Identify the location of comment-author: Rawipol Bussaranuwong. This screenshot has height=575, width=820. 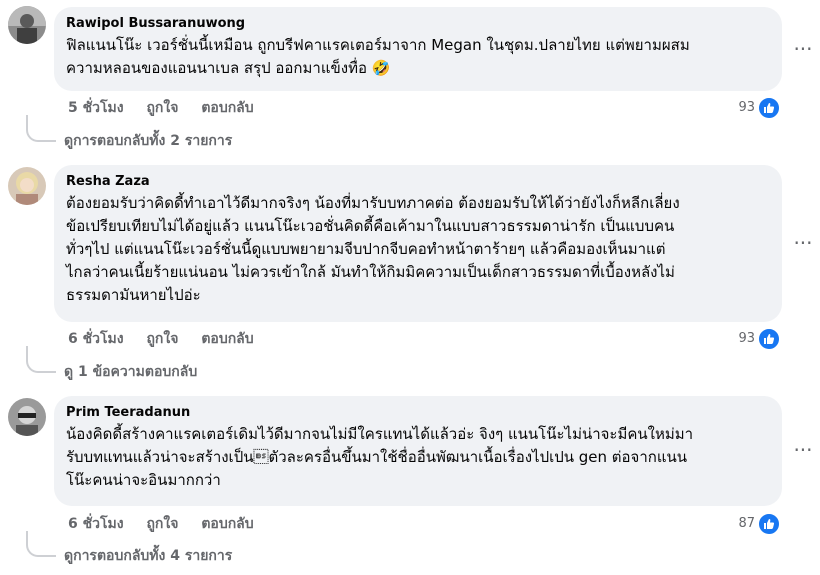
(418, 23).